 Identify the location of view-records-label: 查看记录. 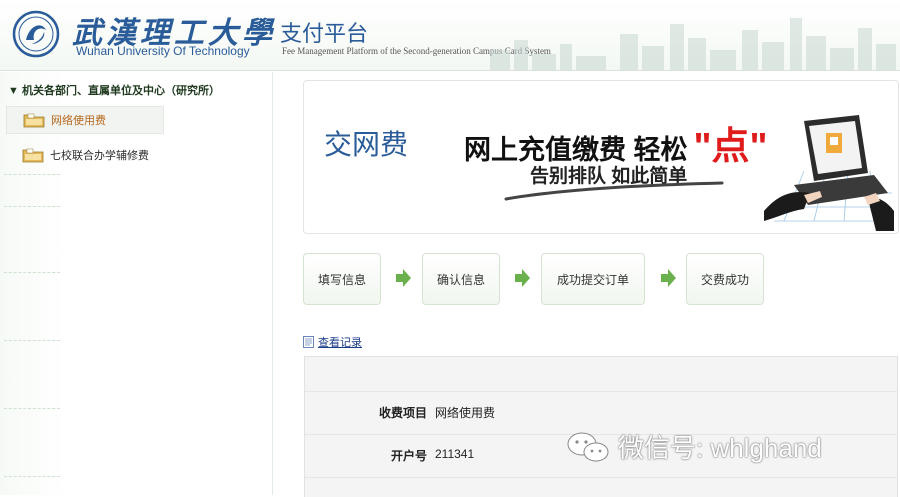
(340, 343).